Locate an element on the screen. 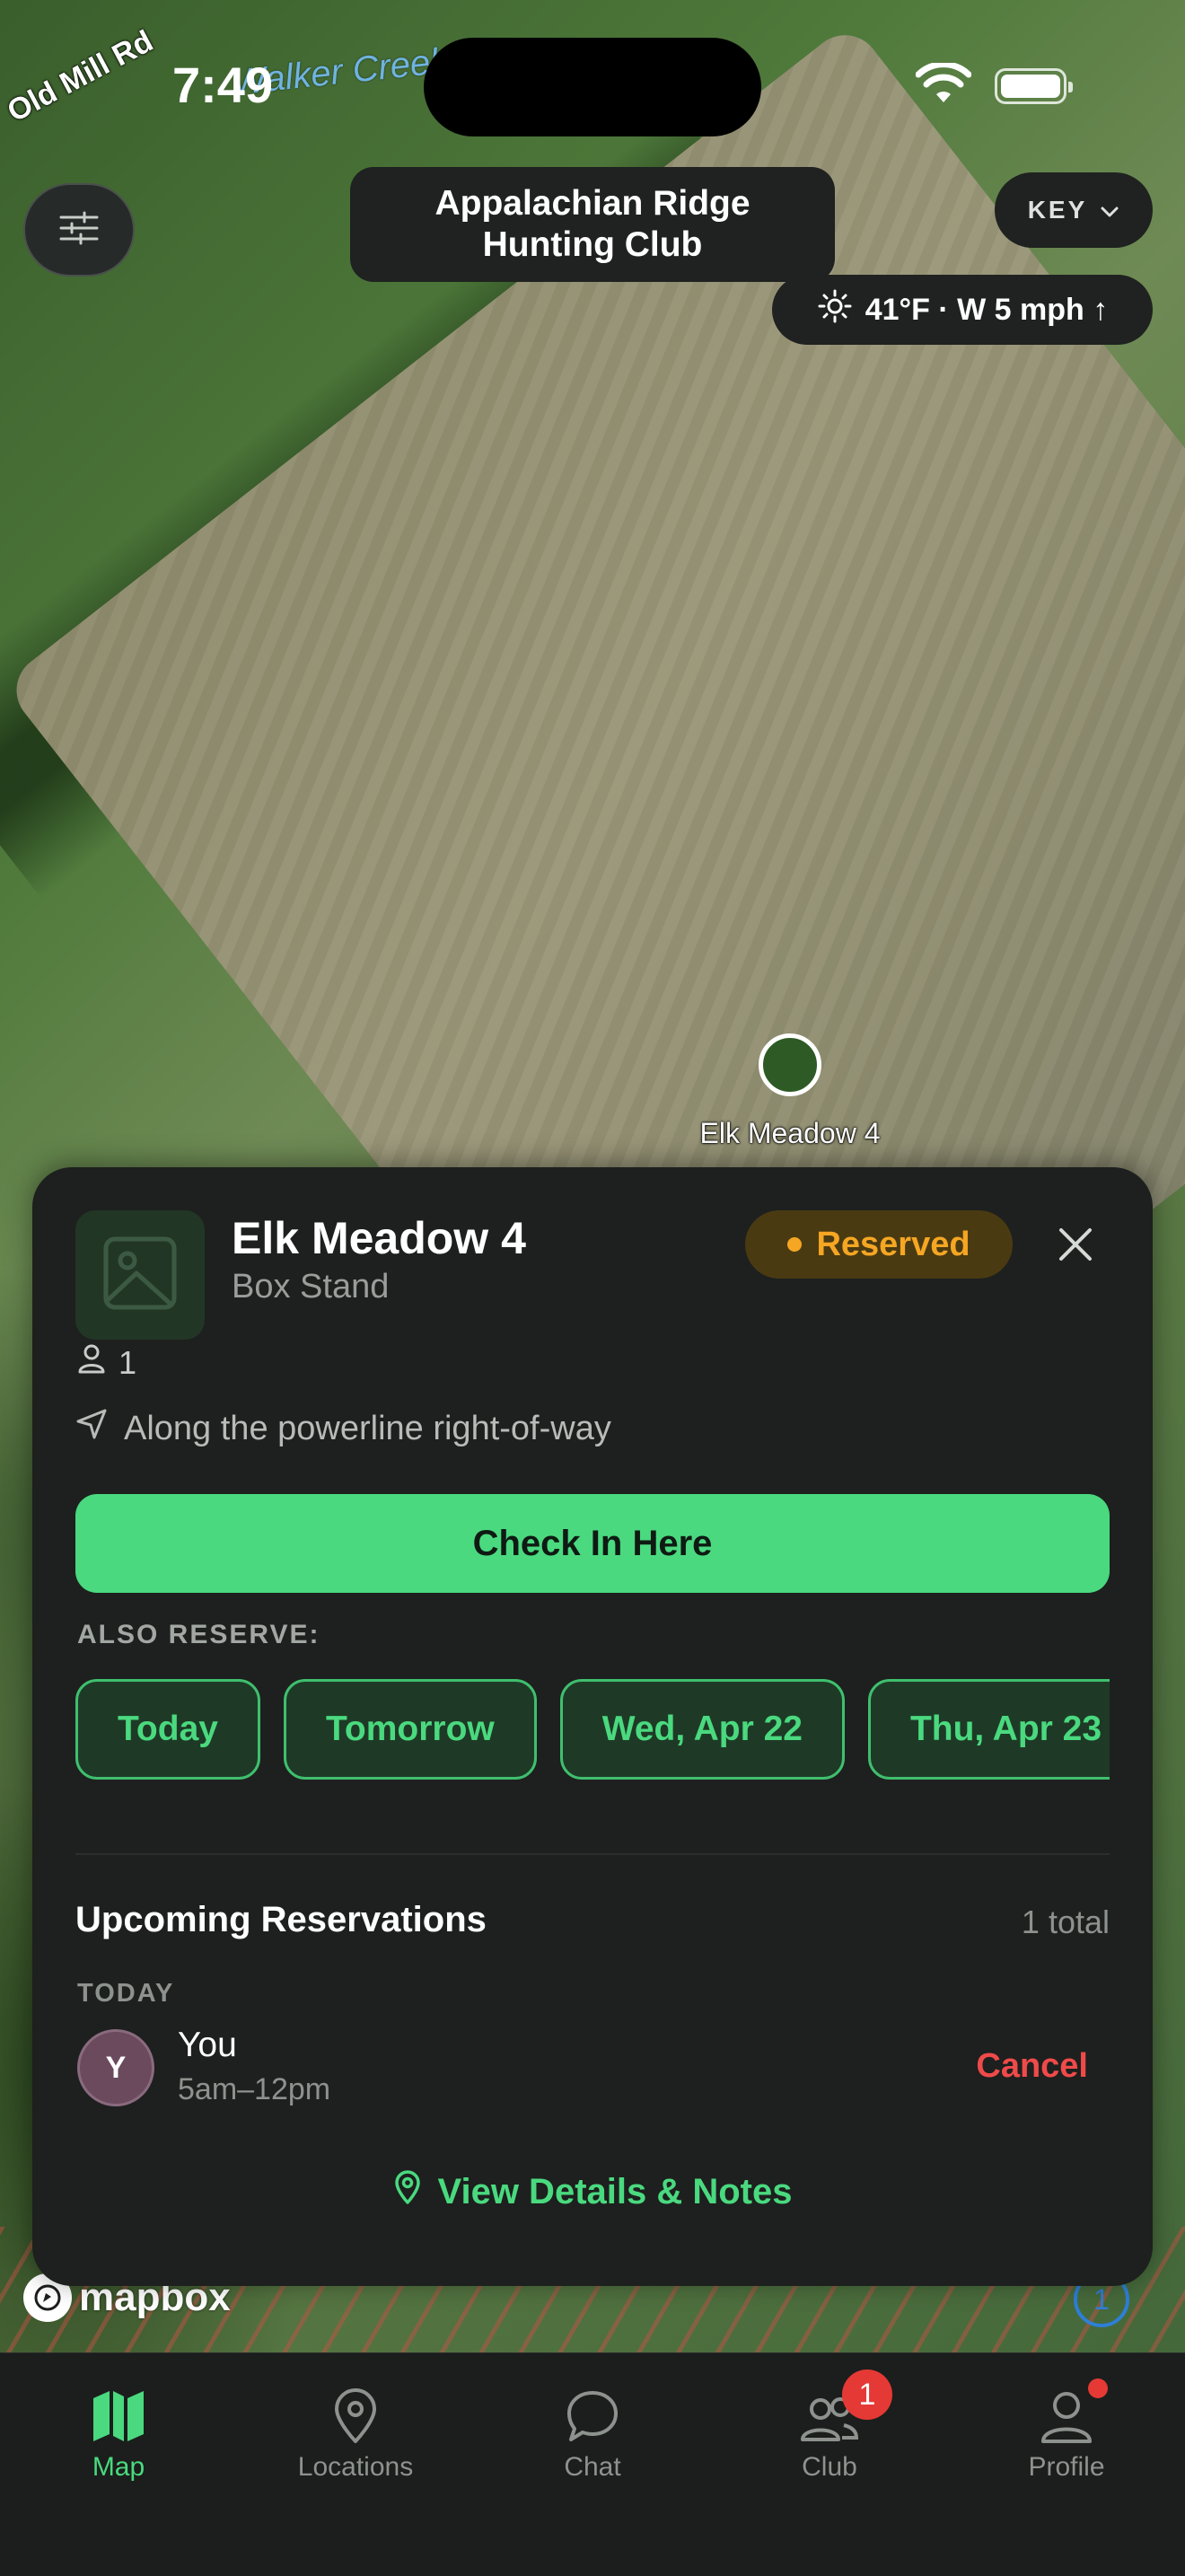  reservation-day-label: TODAY is located at coordinates (126, 1993).